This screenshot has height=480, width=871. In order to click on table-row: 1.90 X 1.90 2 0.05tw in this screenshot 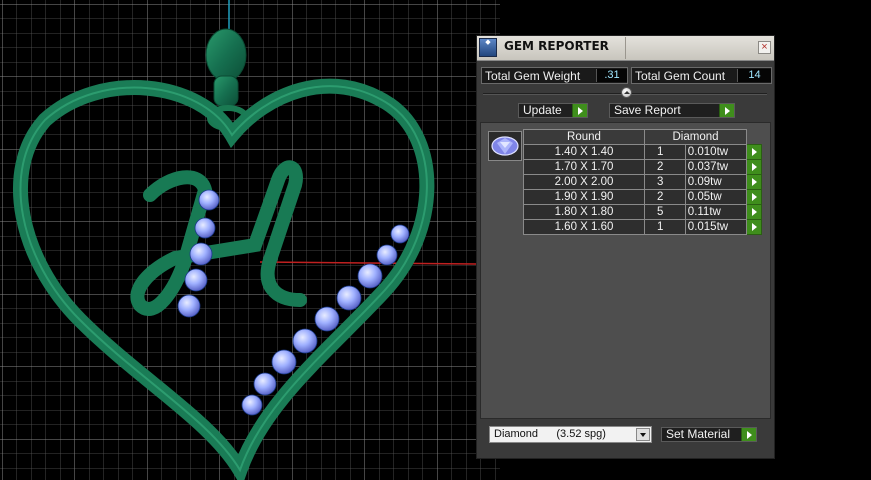, I will do `click(642, 197)`.